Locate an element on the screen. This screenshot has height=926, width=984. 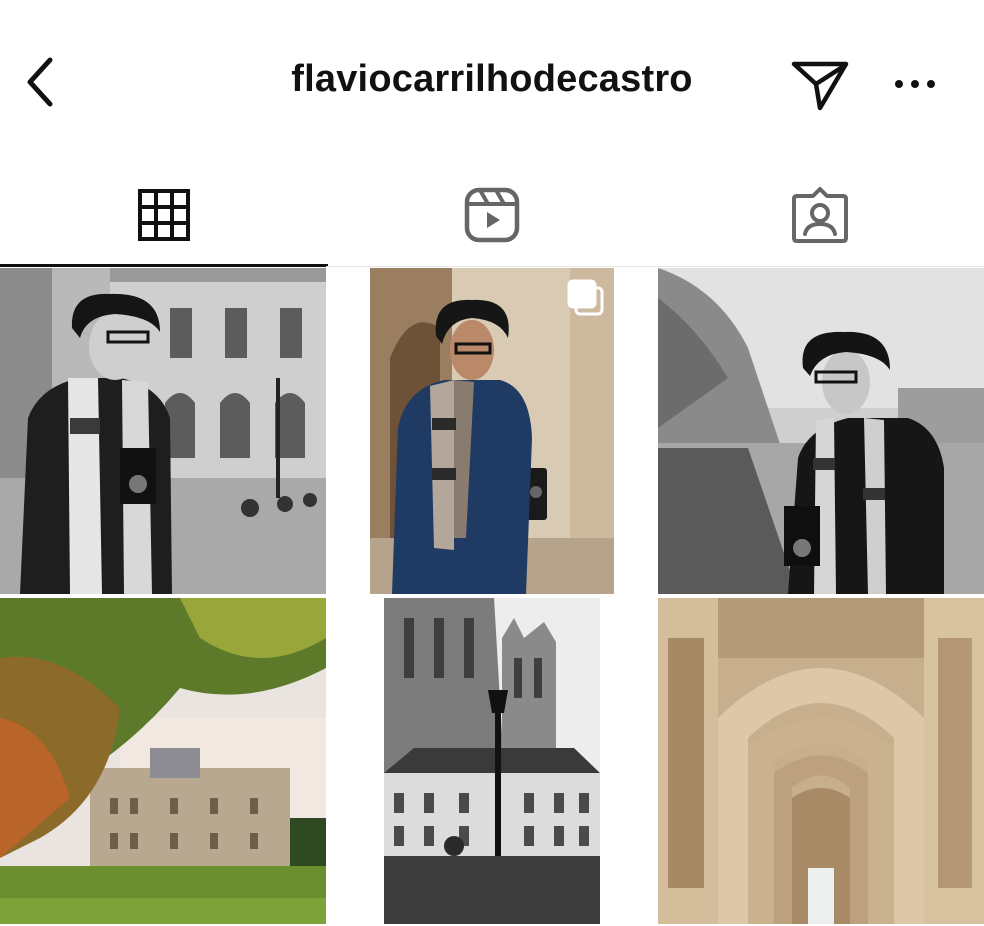
tab-reels is located at coordinates (492, 215).